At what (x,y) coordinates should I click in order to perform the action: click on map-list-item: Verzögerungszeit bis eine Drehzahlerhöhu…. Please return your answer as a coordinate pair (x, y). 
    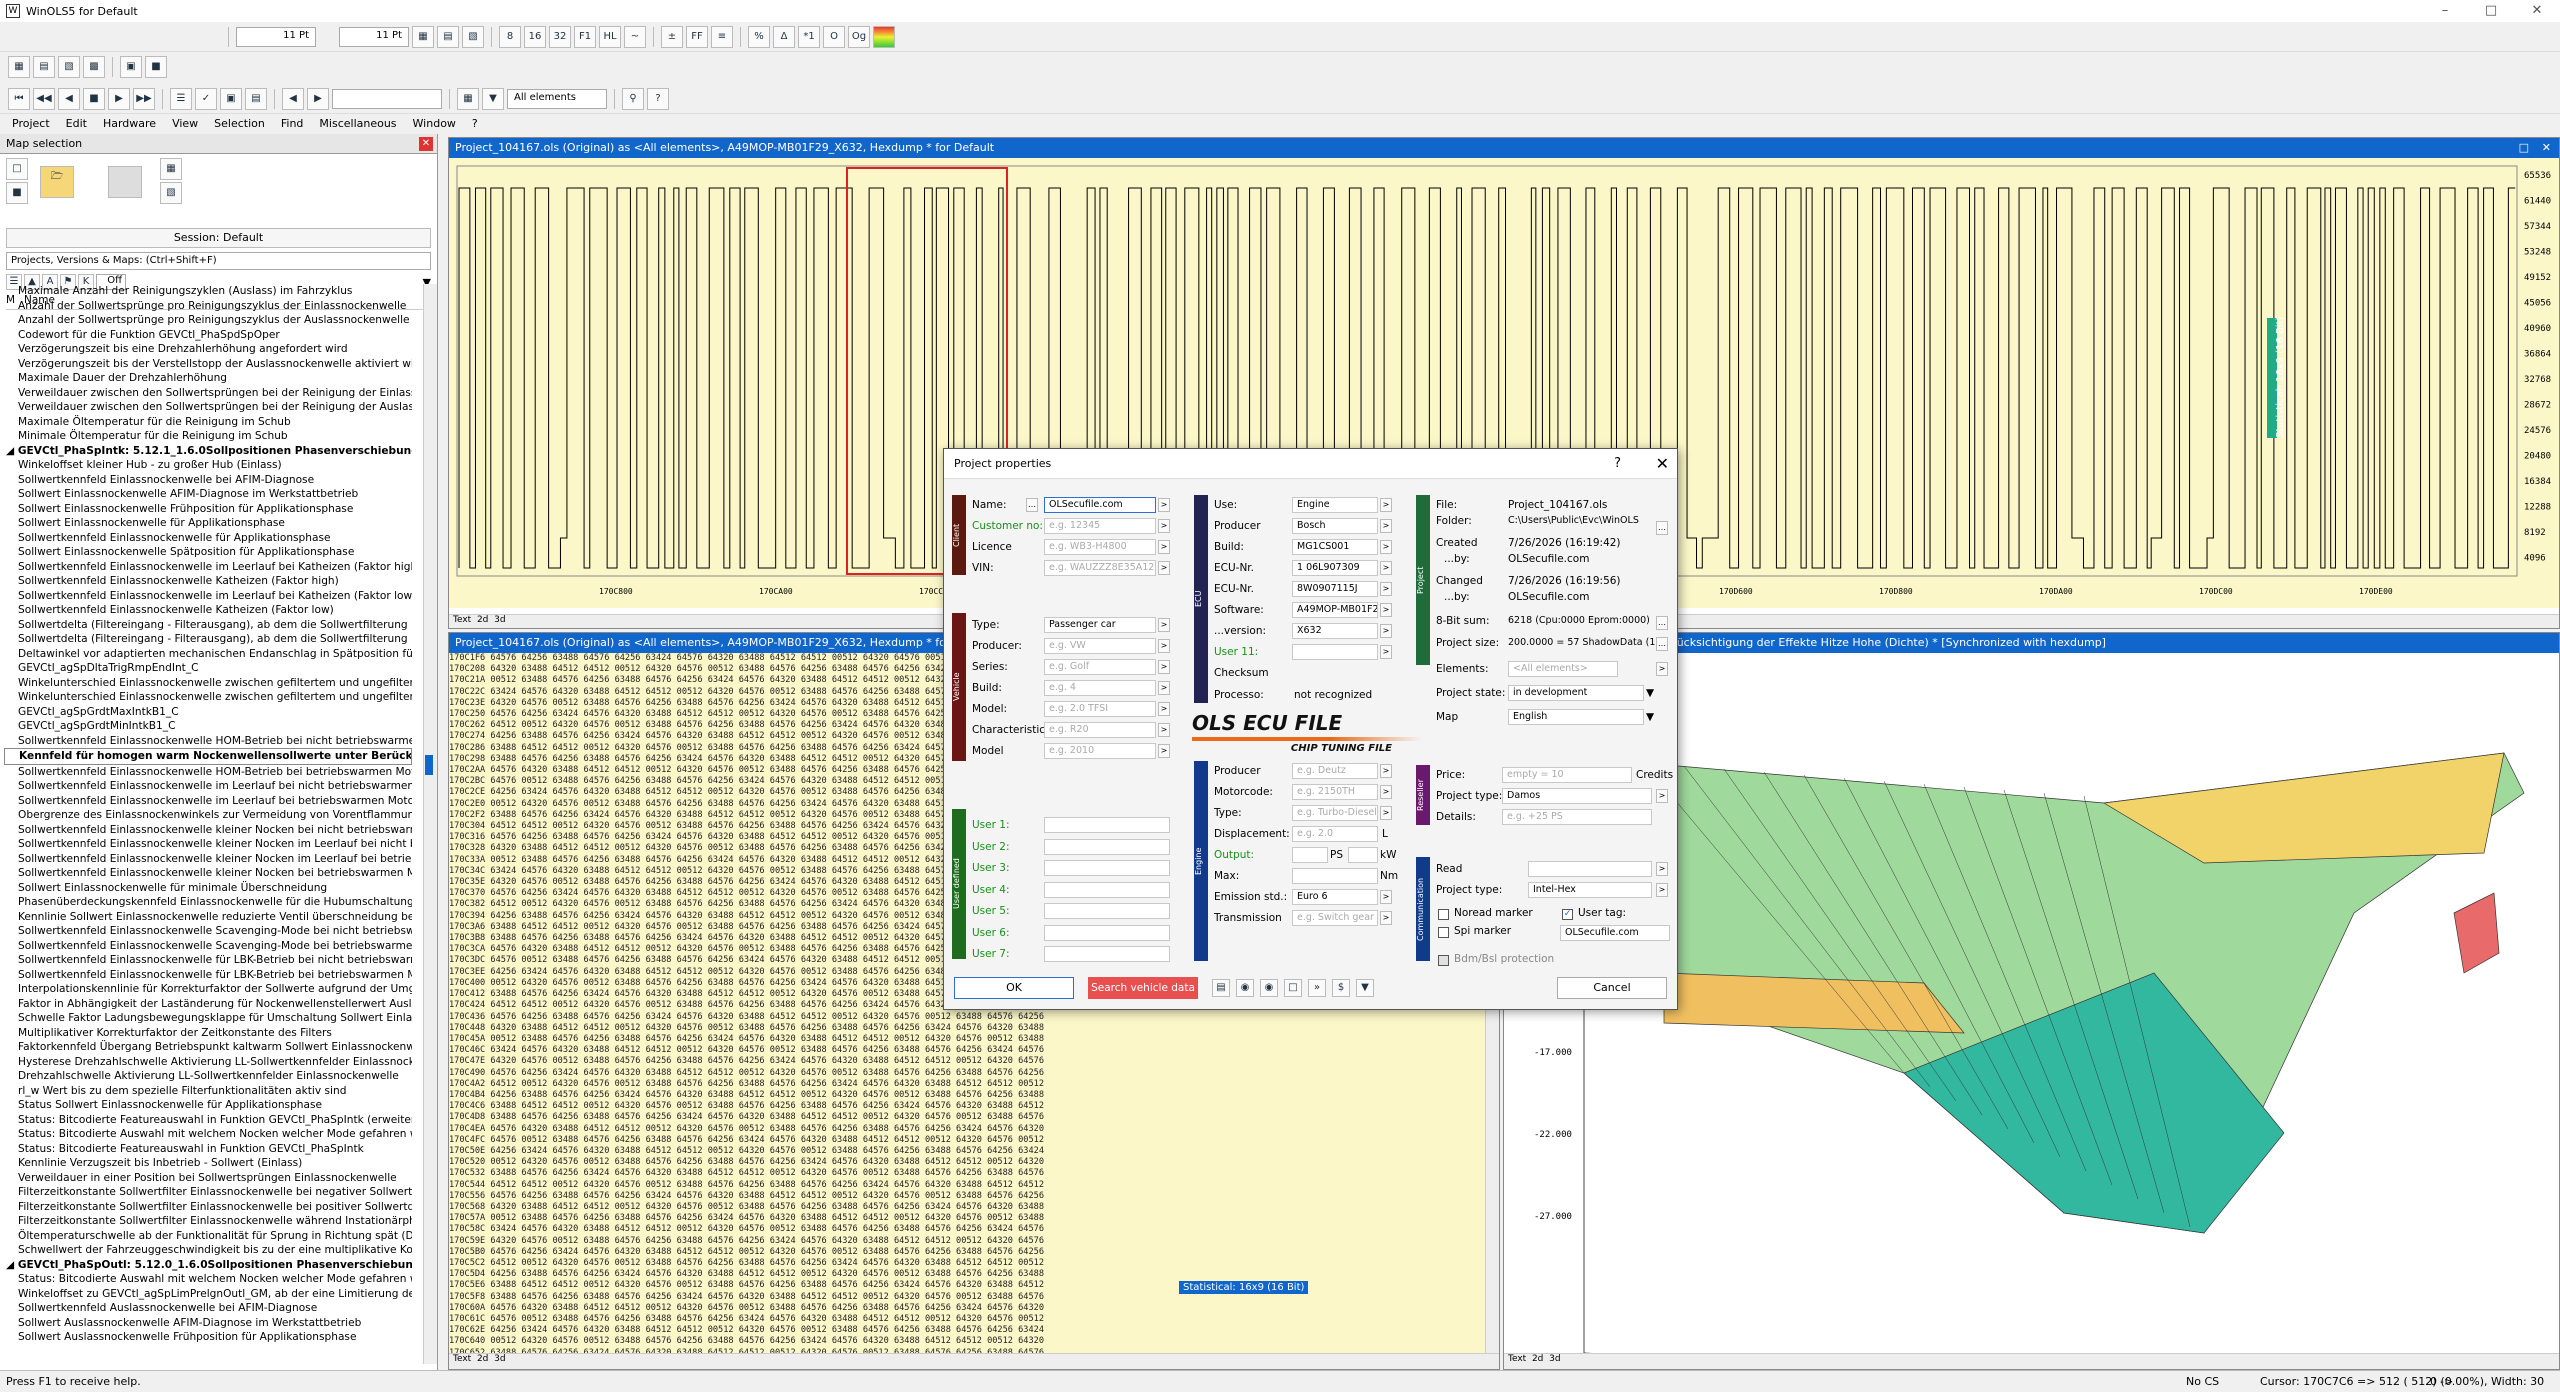
    Looking at the image, I should click on (208, 349).